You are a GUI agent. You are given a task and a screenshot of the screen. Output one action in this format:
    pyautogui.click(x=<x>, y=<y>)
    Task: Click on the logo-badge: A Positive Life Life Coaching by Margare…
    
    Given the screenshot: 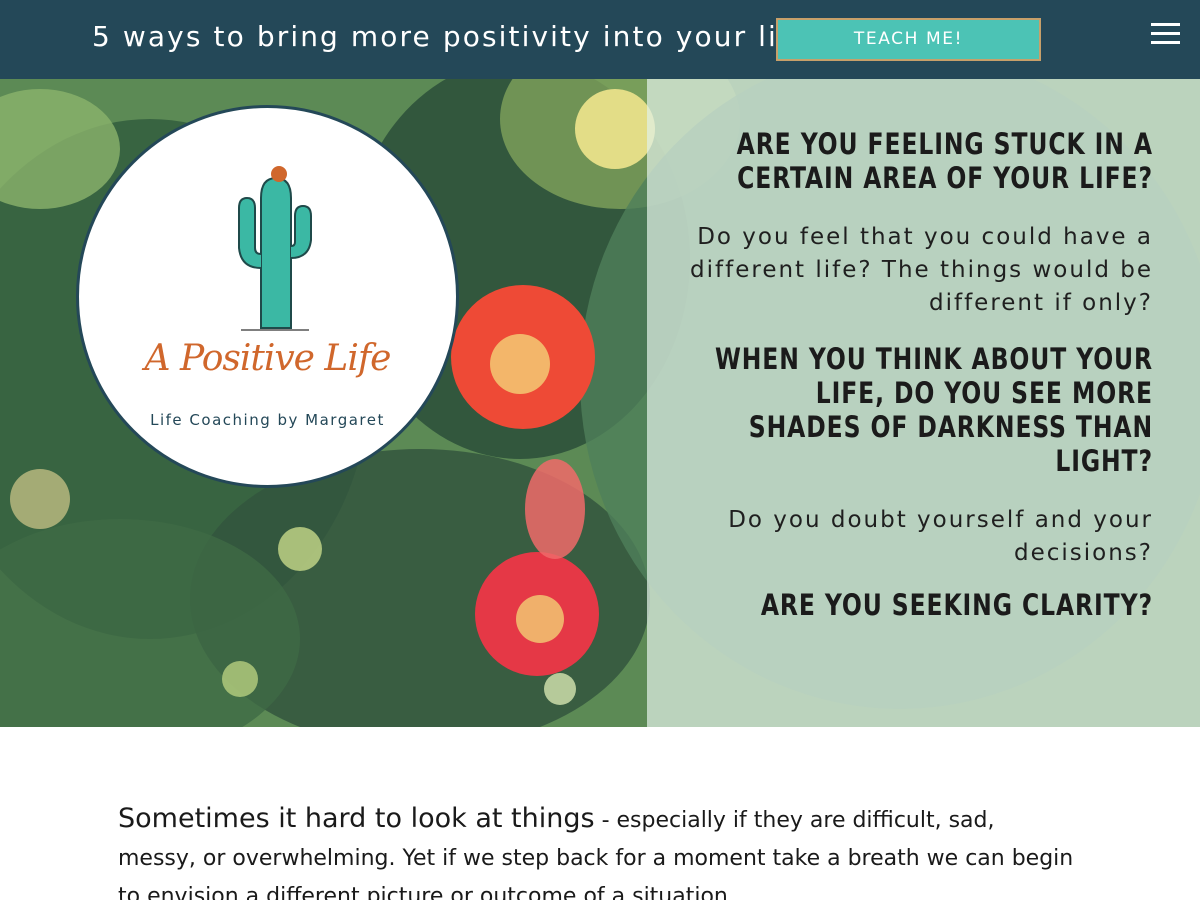 What is the action you would take?
    pyautogui.click(x=267, y=296)
    